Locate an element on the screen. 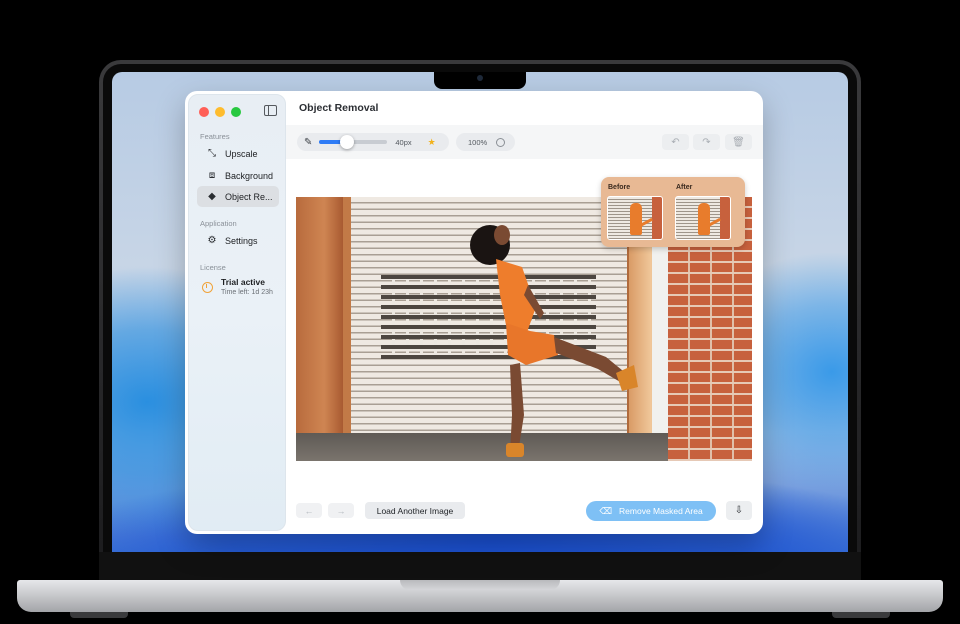  clock-icon is located at coordinates (207, 287).